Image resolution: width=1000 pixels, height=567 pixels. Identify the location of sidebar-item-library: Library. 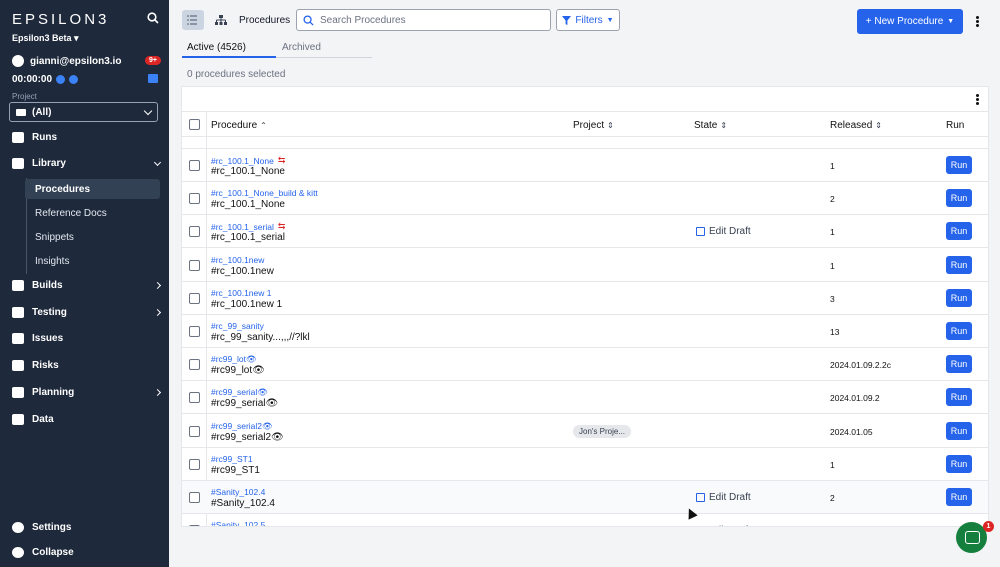
(87, 163).